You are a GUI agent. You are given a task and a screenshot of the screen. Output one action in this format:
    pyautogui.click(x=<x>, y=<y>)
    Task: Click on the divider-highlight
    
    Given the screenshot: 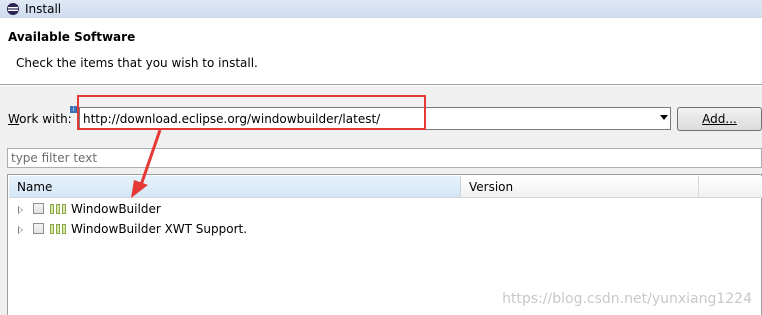 What is the action you would take?
    pyautogui.click(x=381, y=85)
    